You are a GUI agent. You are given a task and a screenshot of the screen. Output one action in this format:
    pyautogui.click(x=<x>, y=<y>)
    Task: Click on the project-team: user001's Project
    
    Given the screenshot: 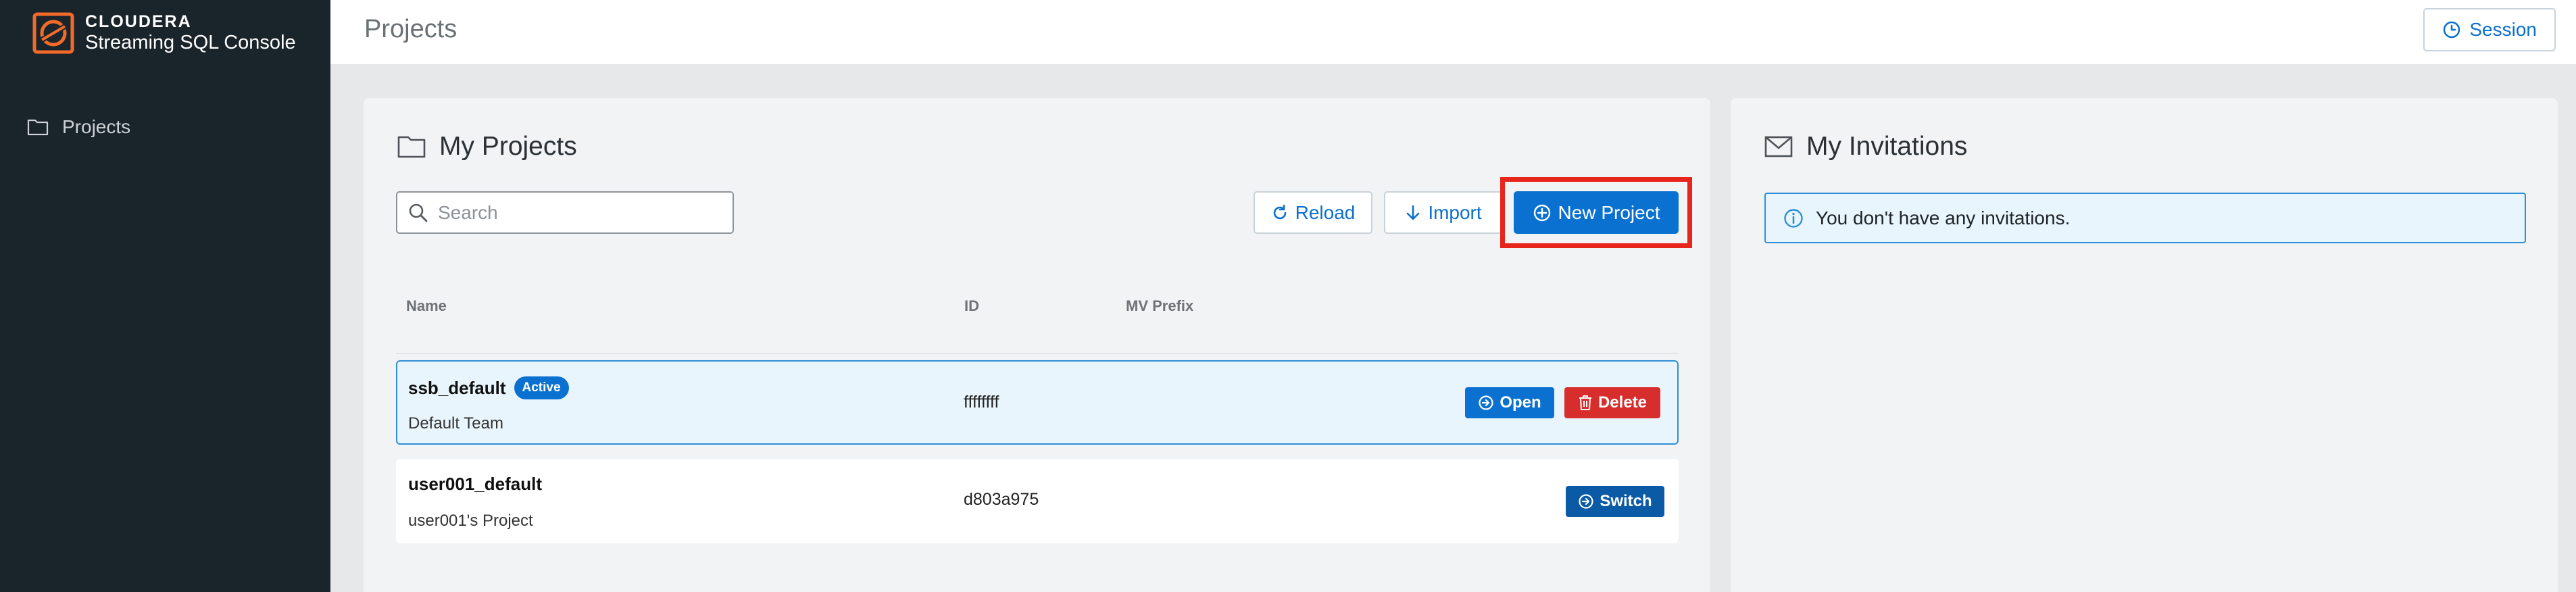 What is the action you would take?
    pyautogui.click(x=471, y=521)
    